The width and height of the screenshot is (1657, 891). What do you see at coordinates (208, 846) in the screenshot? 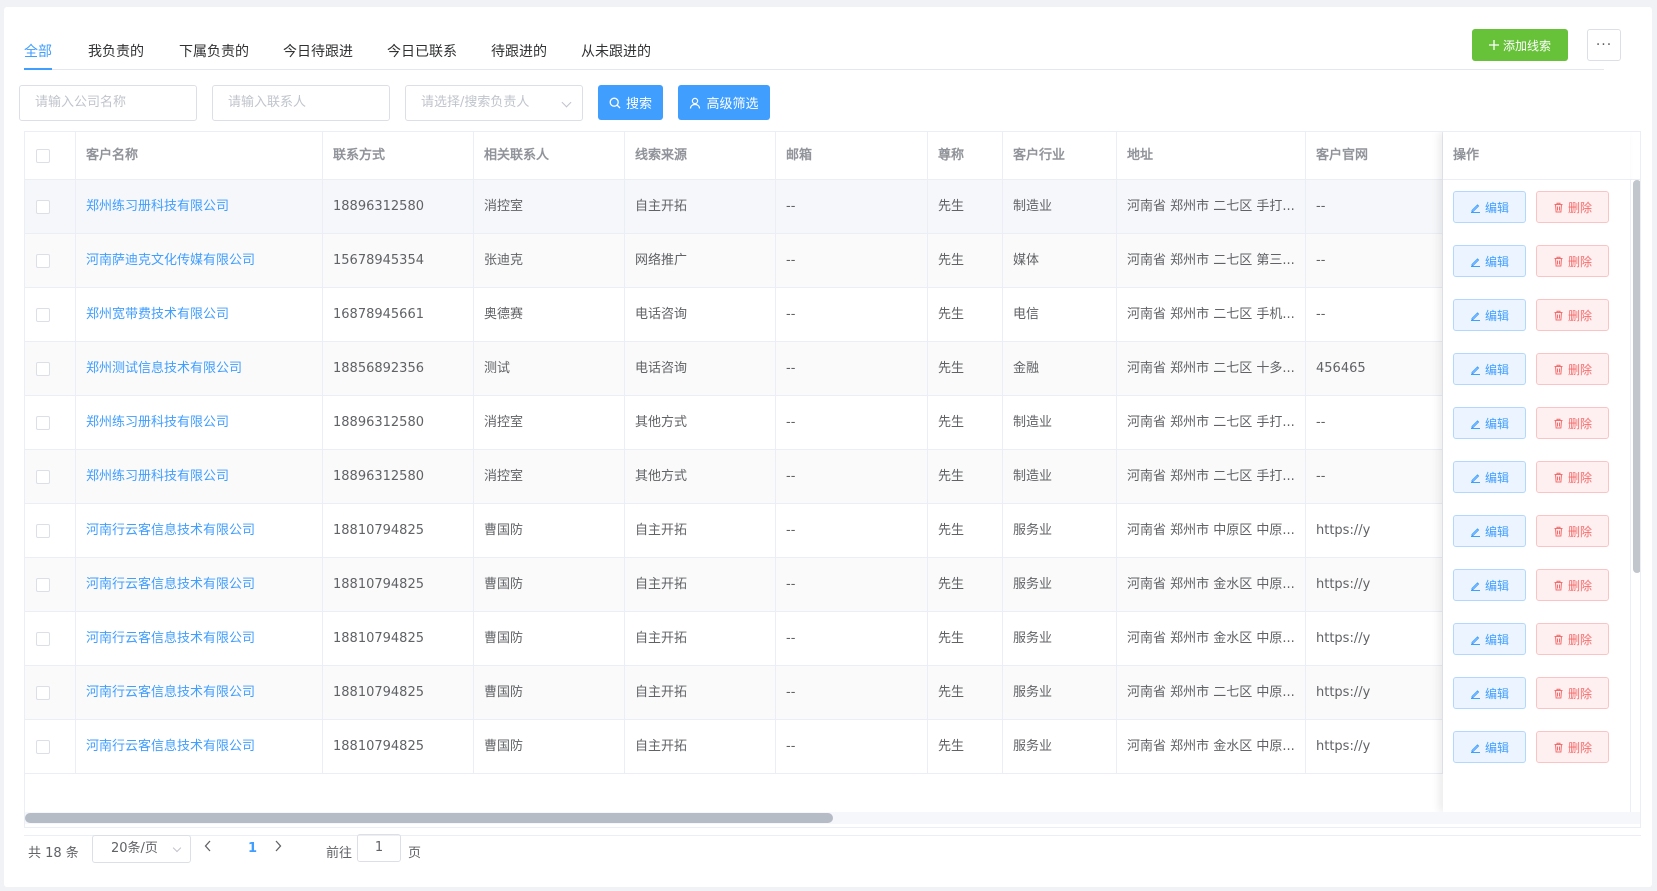
I see `prev-page-button` at bounding box center [208, 846].